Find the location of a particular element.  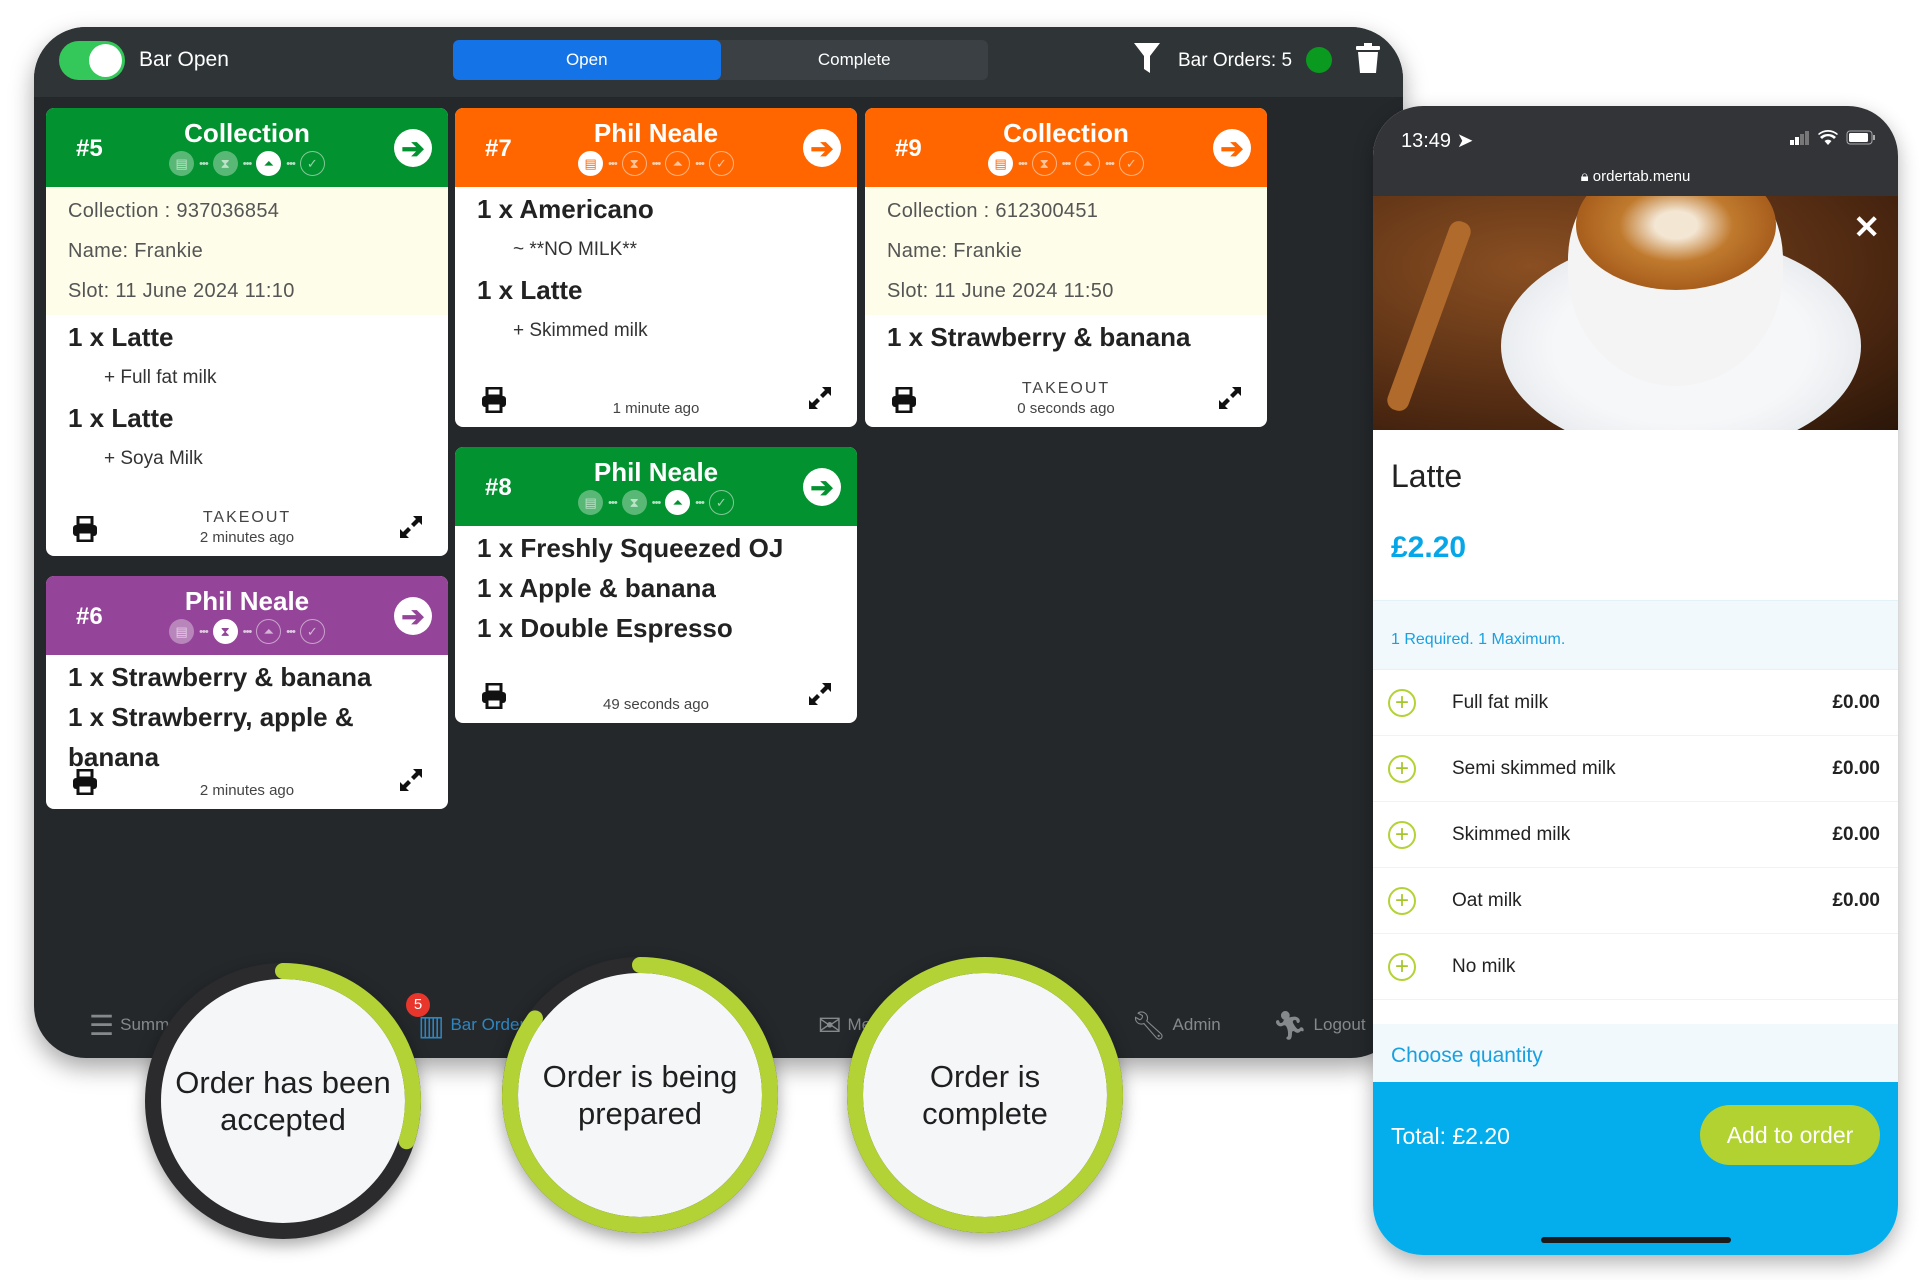

order-item: 1 x Latte is located at coordinates (530, 290).